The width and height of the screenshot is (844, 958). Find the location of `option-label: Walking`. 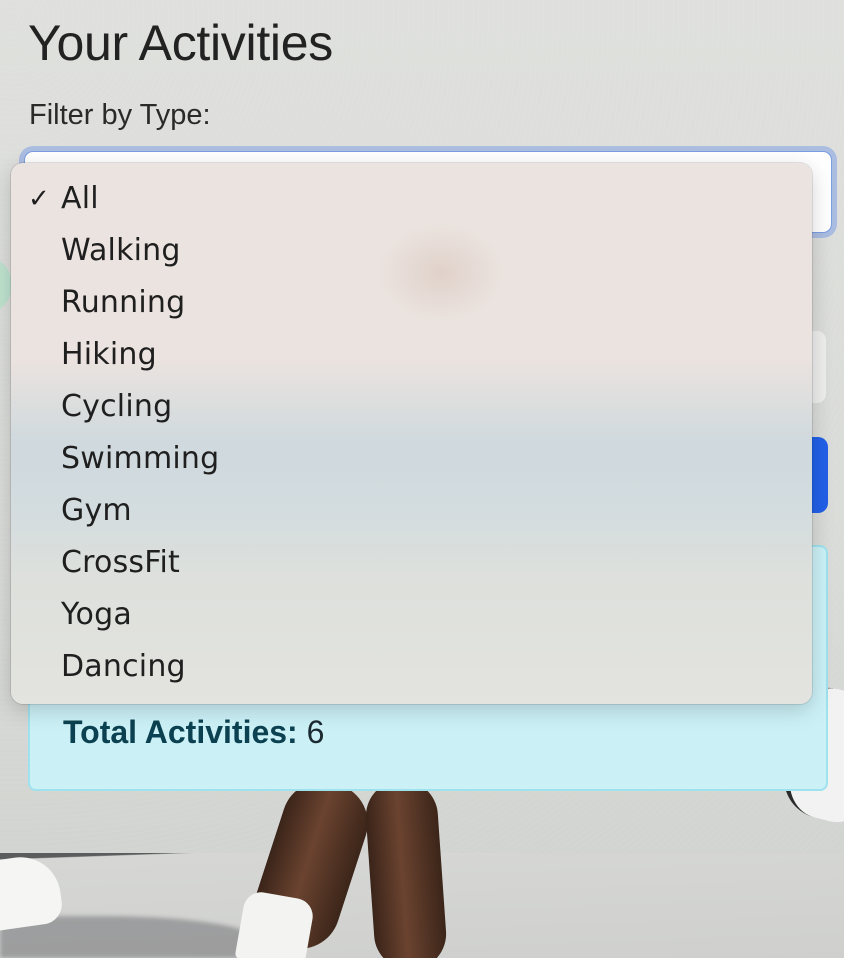

option-label: Walking is located at coordinates (121, 250).